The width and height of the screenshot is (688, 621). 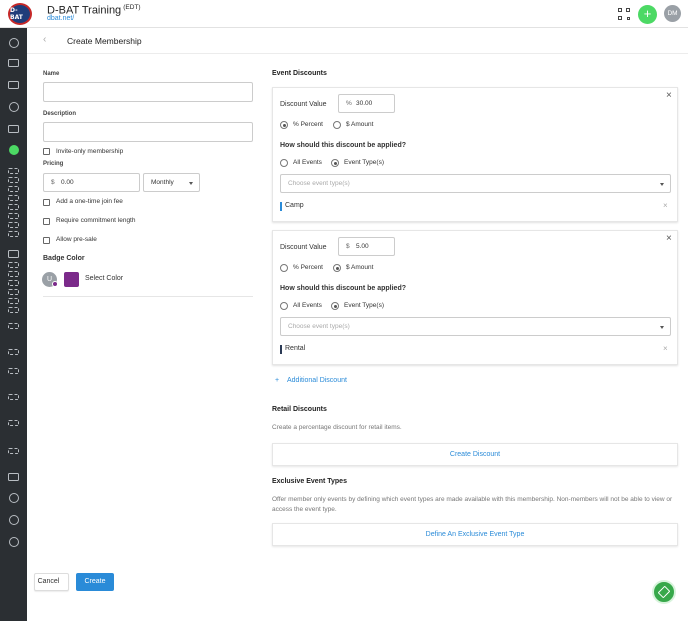 What do you see at coordinates (13, 498) in the screenshot?
I see `tag-icon` at bounding box center [13, 498].